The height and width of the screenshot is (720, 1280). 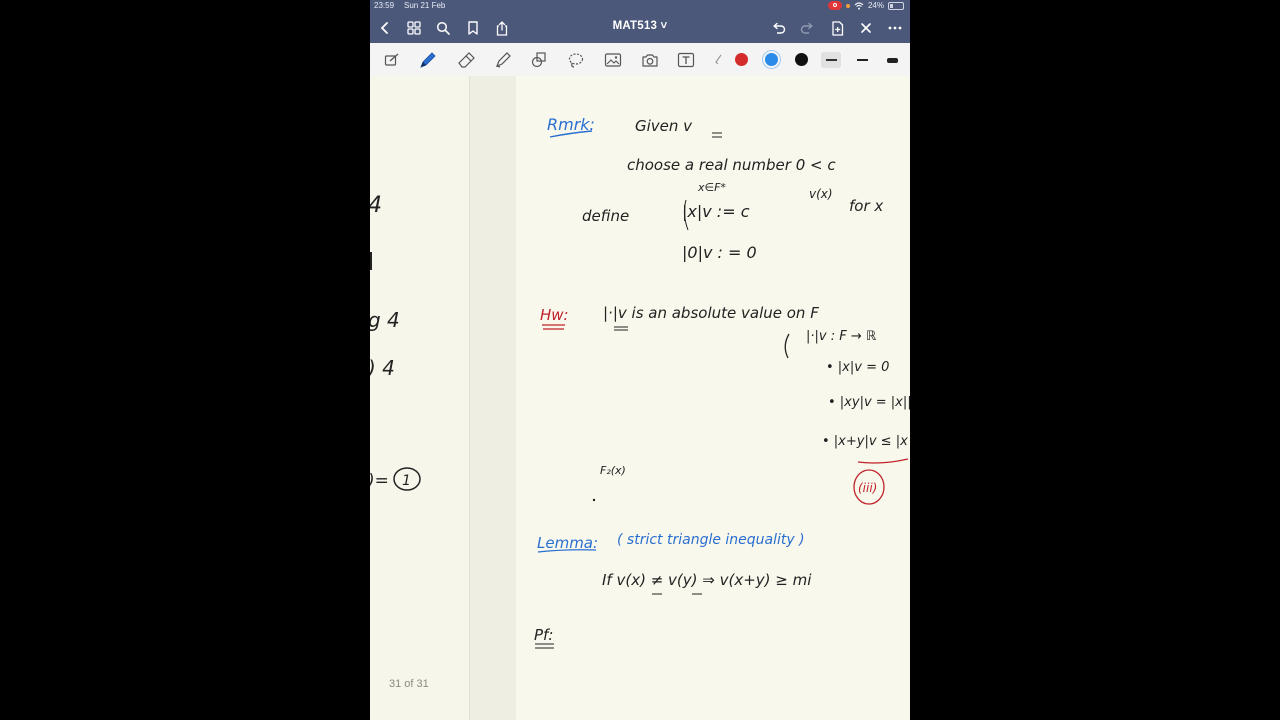 What do you see at coordinates (831, 60) in the screenshot?
I see `stroke-thin-button` at bounding box center [831, 60].